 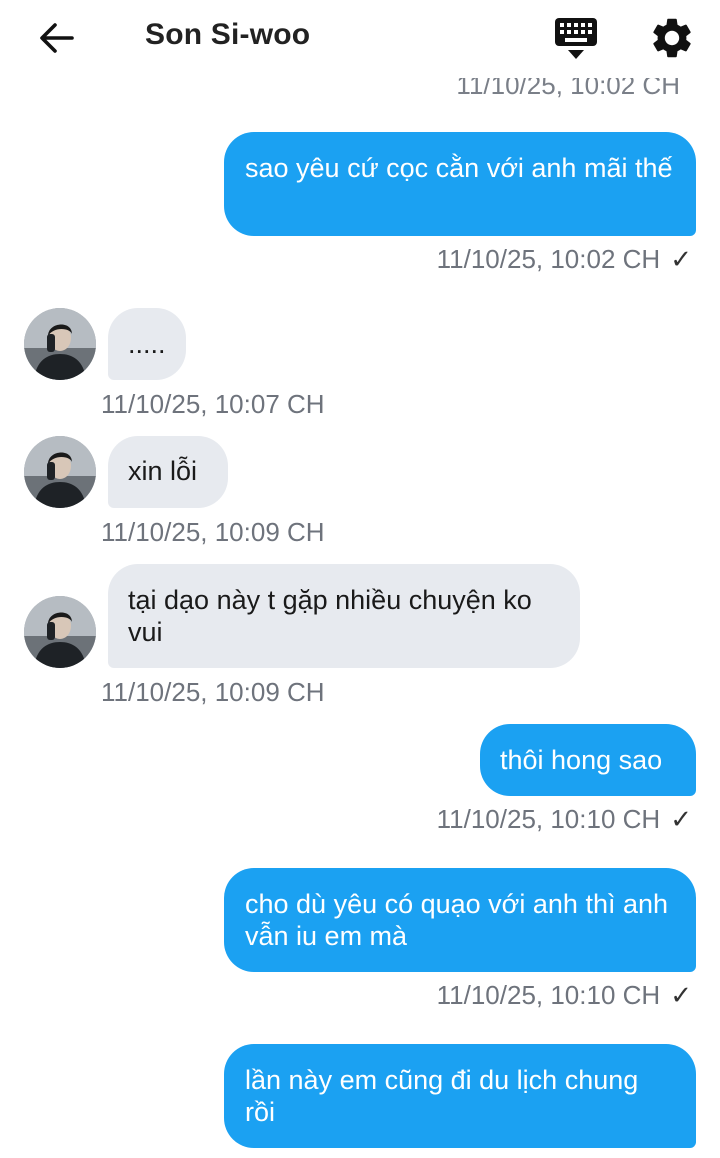 What do you see at coordinates (460, 1096) in the screenshot?
I see `outgoing-message-bubble: lần này em cũng đi du lịch chung rồi` at bounding box center [460, 1096].